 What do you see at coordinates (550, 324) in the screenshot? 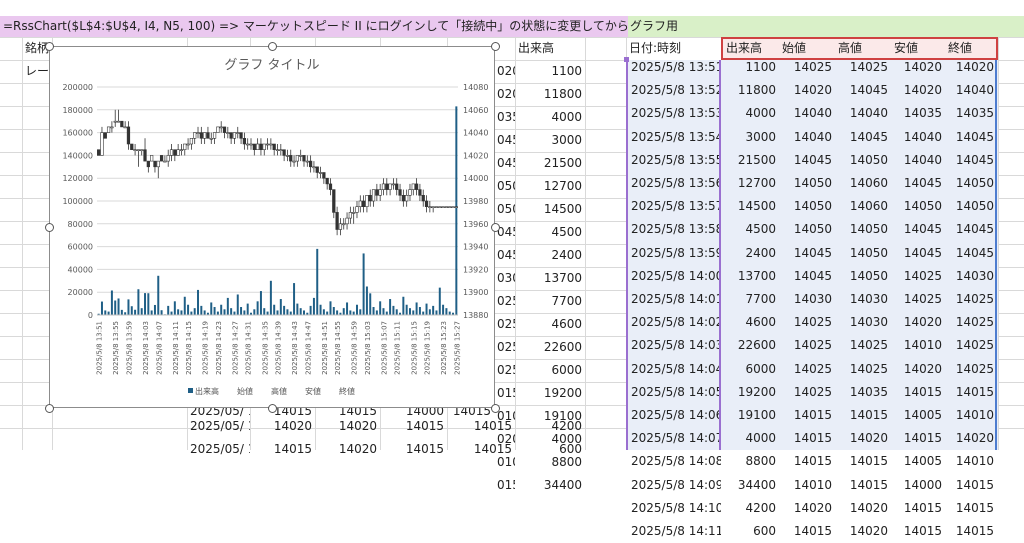
I see `left-cell-volume: 4600` at bounding box center [550, 324].